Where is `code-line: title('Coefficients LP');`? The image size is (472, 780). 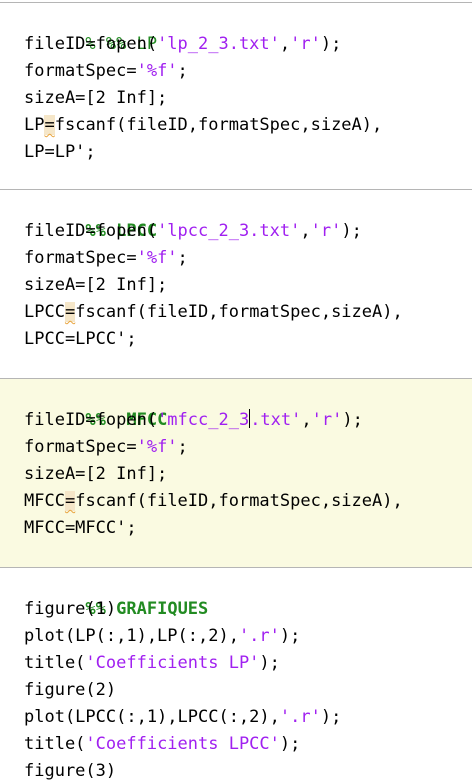
code-line: title('Coefficients LP'); is located at coordinates (152, 663).